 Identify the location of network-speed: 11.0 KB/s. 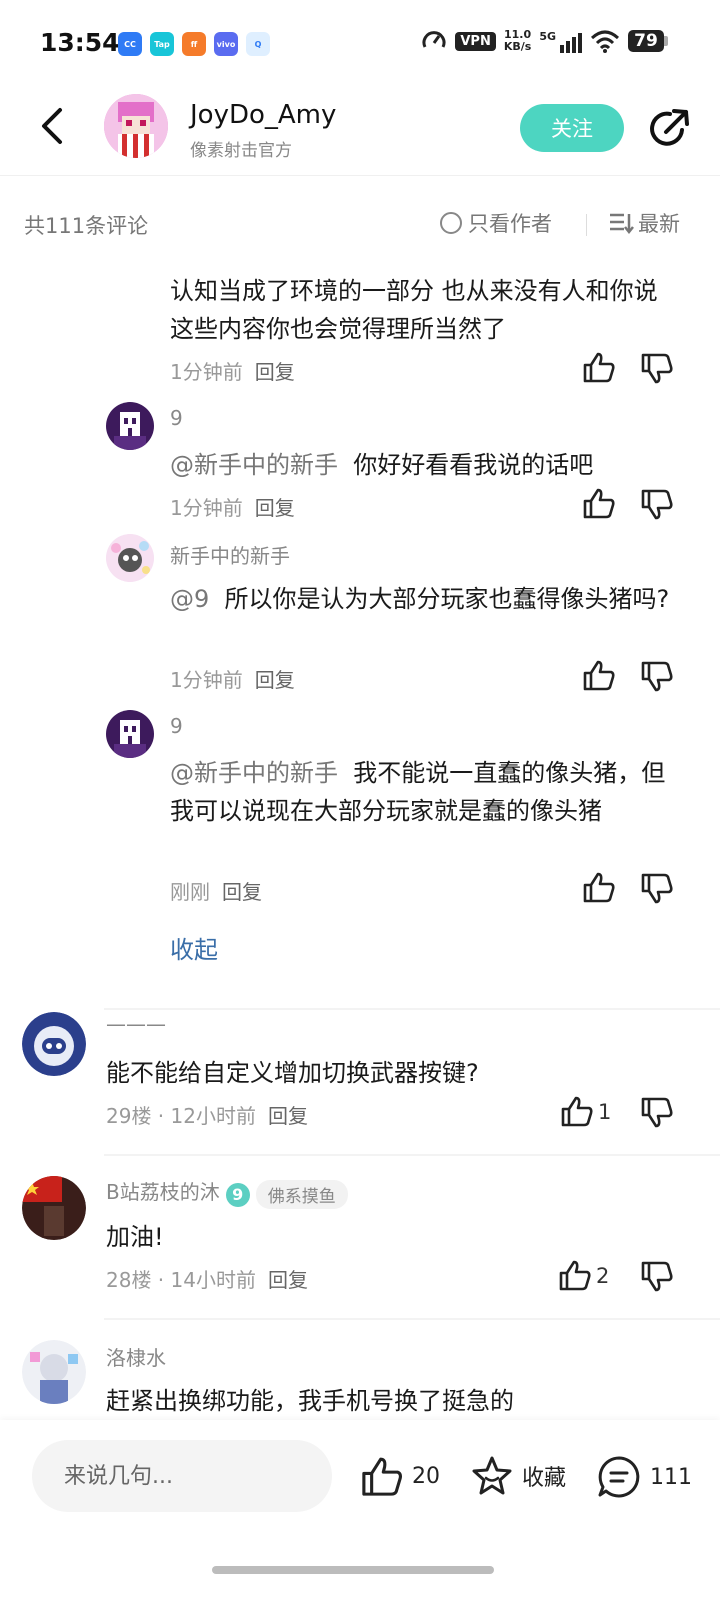
(517, 41).